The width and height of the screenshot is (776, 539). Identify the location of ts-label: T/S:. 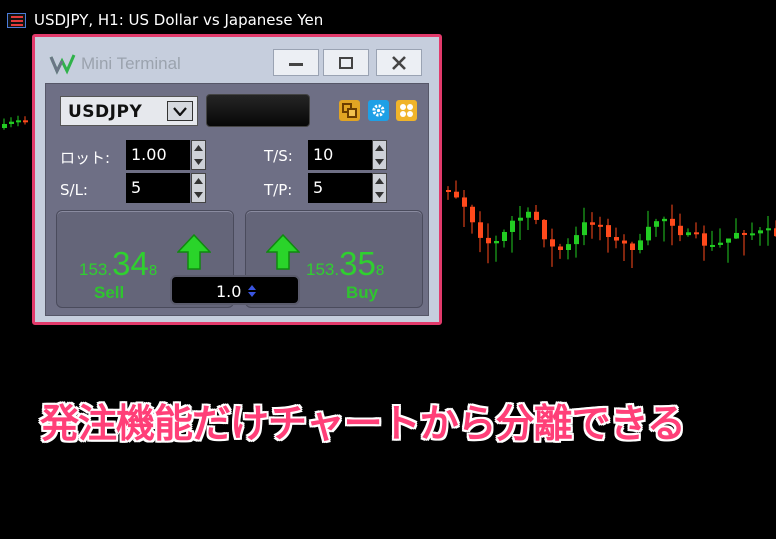
(278, 156).